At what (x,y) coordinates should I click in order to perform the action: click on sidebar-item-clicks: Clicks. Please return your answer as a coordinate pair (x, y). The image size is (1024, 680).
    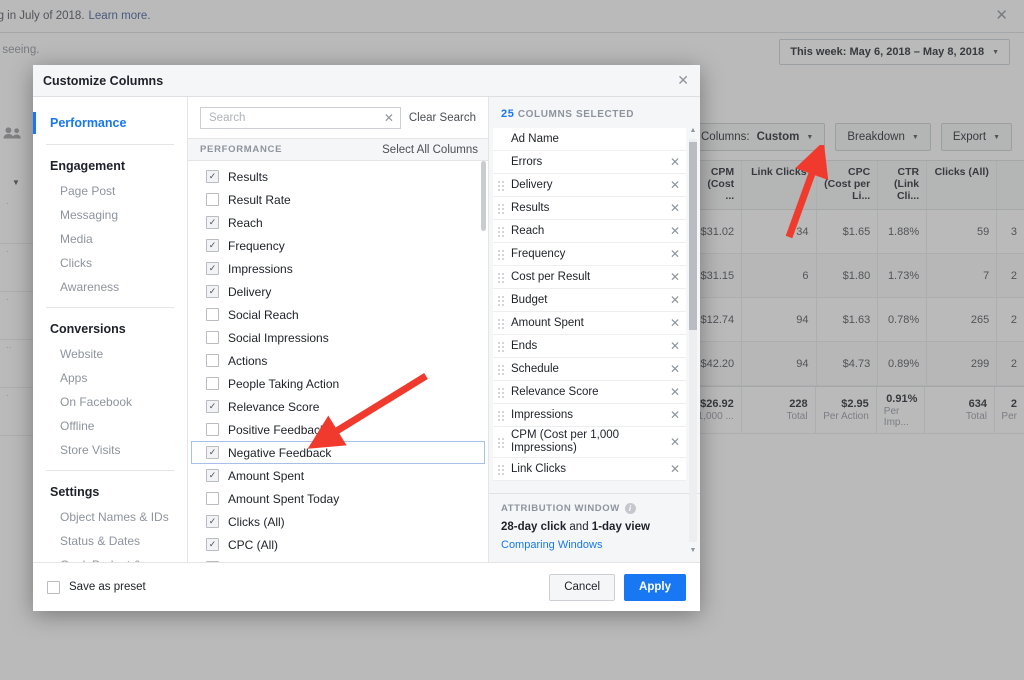
    Looking at the image, I should click on (110, 263).